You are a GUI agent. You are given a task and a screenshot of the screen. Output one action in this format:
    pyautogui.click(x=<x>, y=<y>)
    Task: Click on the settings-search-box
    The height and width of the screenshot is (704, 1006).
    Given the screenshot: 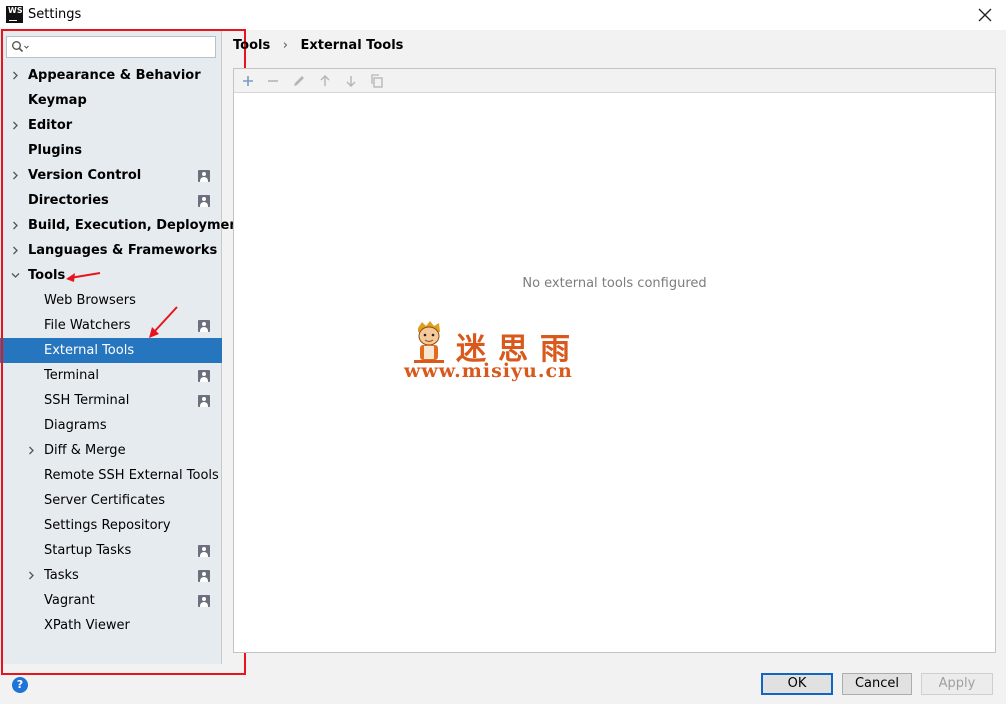 What is the action you would take?
    pyautogui.click(x=111, y=47)
    